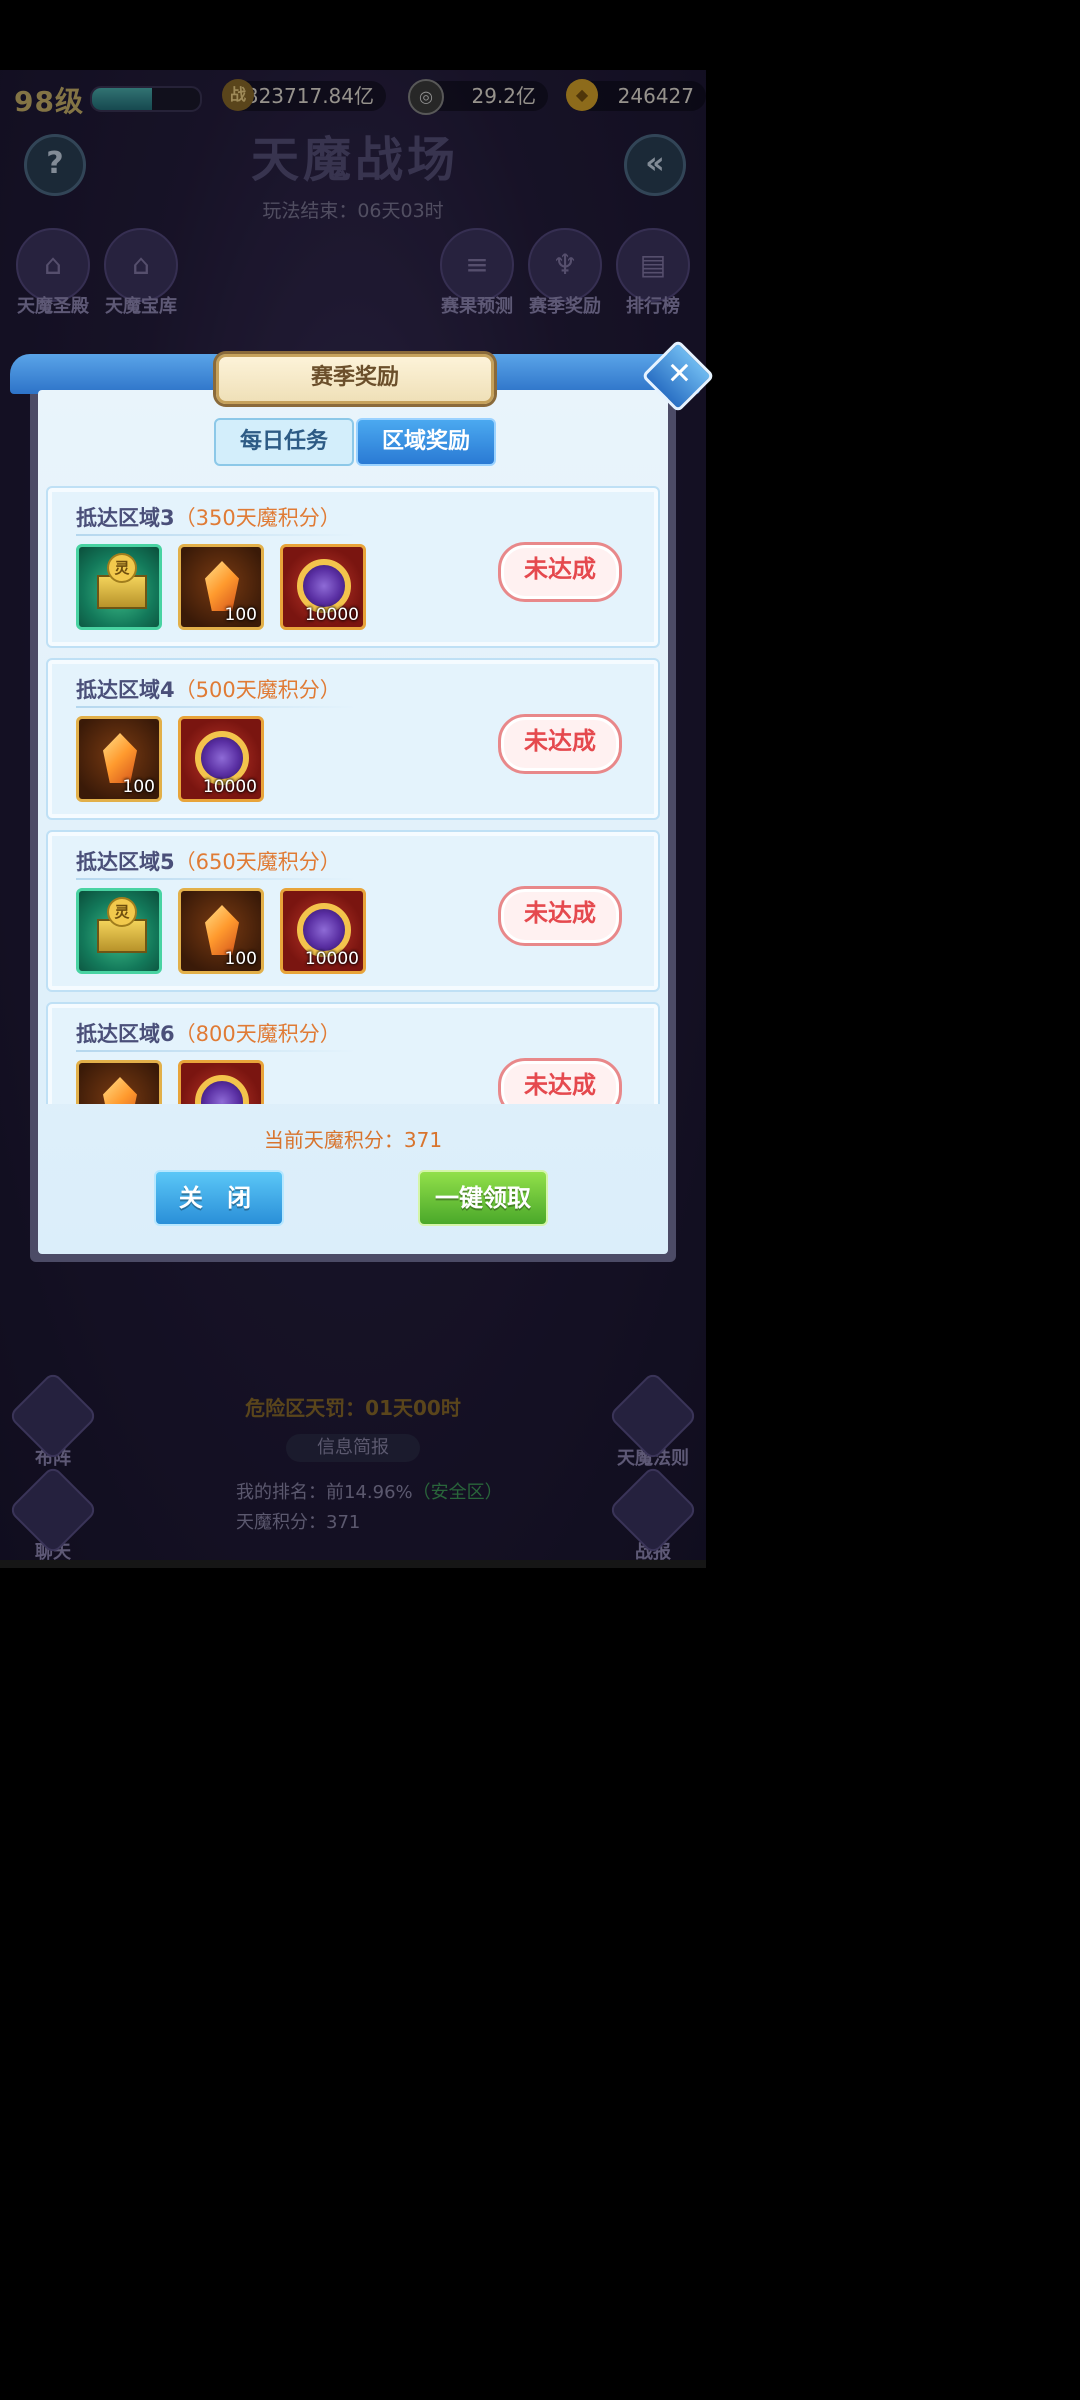  Describe the element at coordinates (257, 862) in the screenshot. I see `points-required: （650天魔积分）` at that location.